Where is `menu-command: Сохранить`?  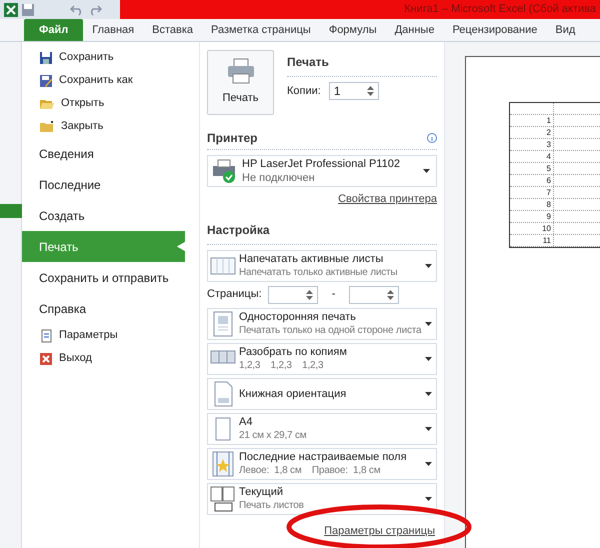
menu-command: Сохранить is located at coordinates (103, 57).